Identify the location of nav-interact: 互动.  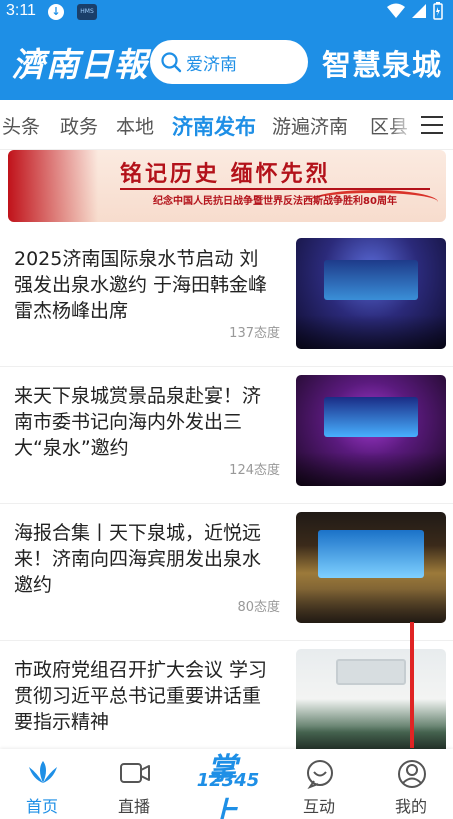
(319, 784).